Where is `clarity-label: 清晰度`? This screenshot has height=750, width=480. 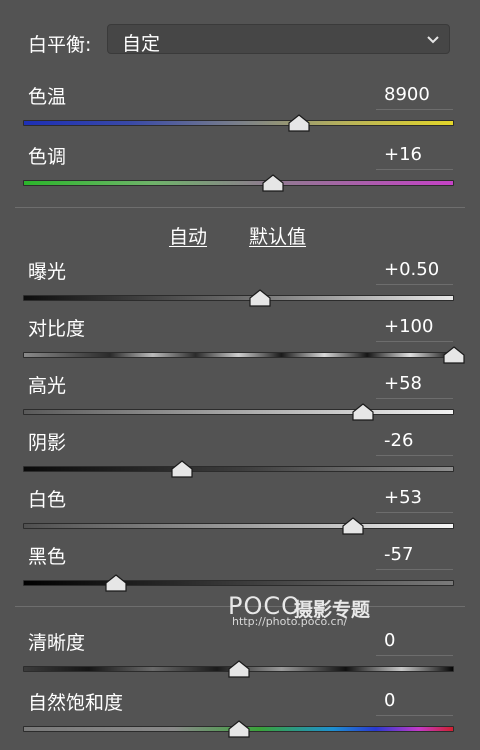 clarity-label: 清晰度 is located at coordinates (57, 643).